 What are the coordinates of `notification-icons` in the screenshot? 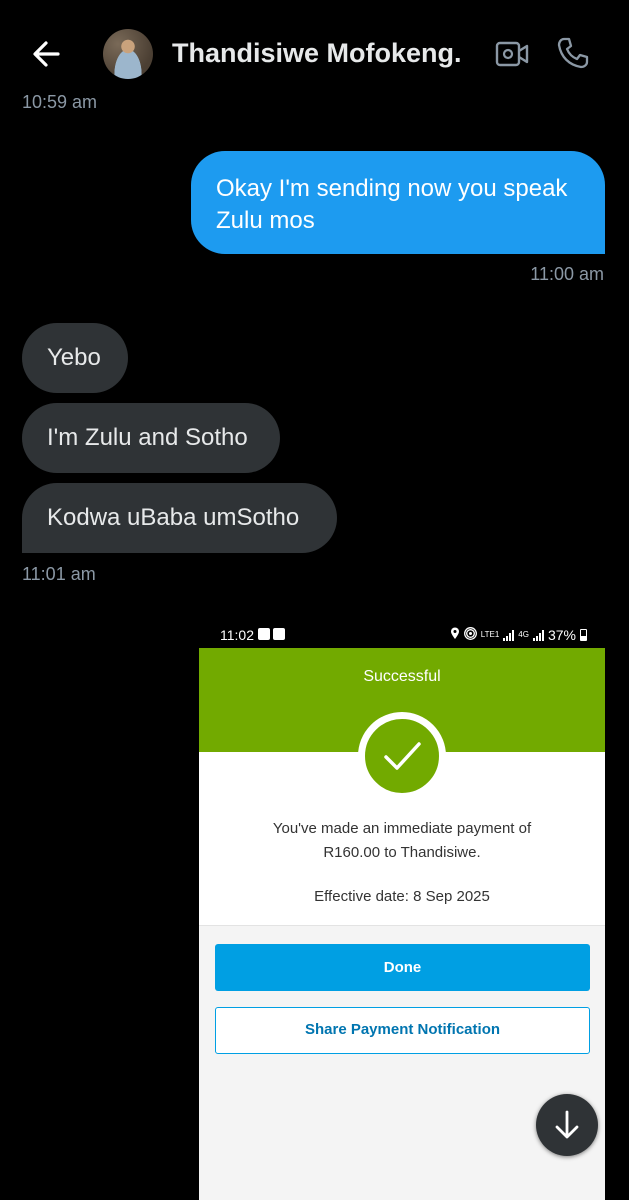 It's located at (271, 634).